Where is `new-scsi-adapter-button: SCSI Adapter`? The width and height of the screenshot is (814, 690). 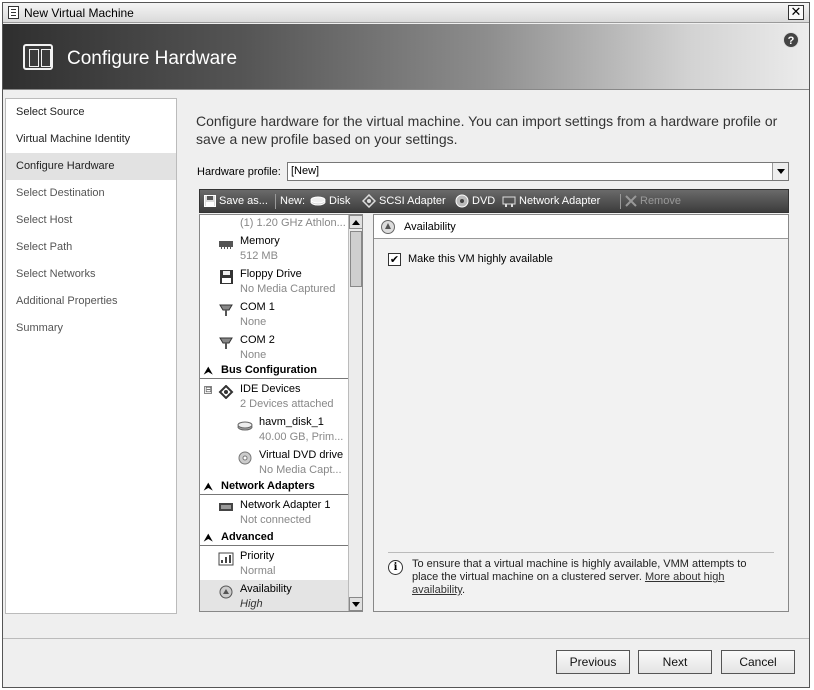 new-scsi-adapter-button: SCSI Adapter is located at coordinates (404, 201).